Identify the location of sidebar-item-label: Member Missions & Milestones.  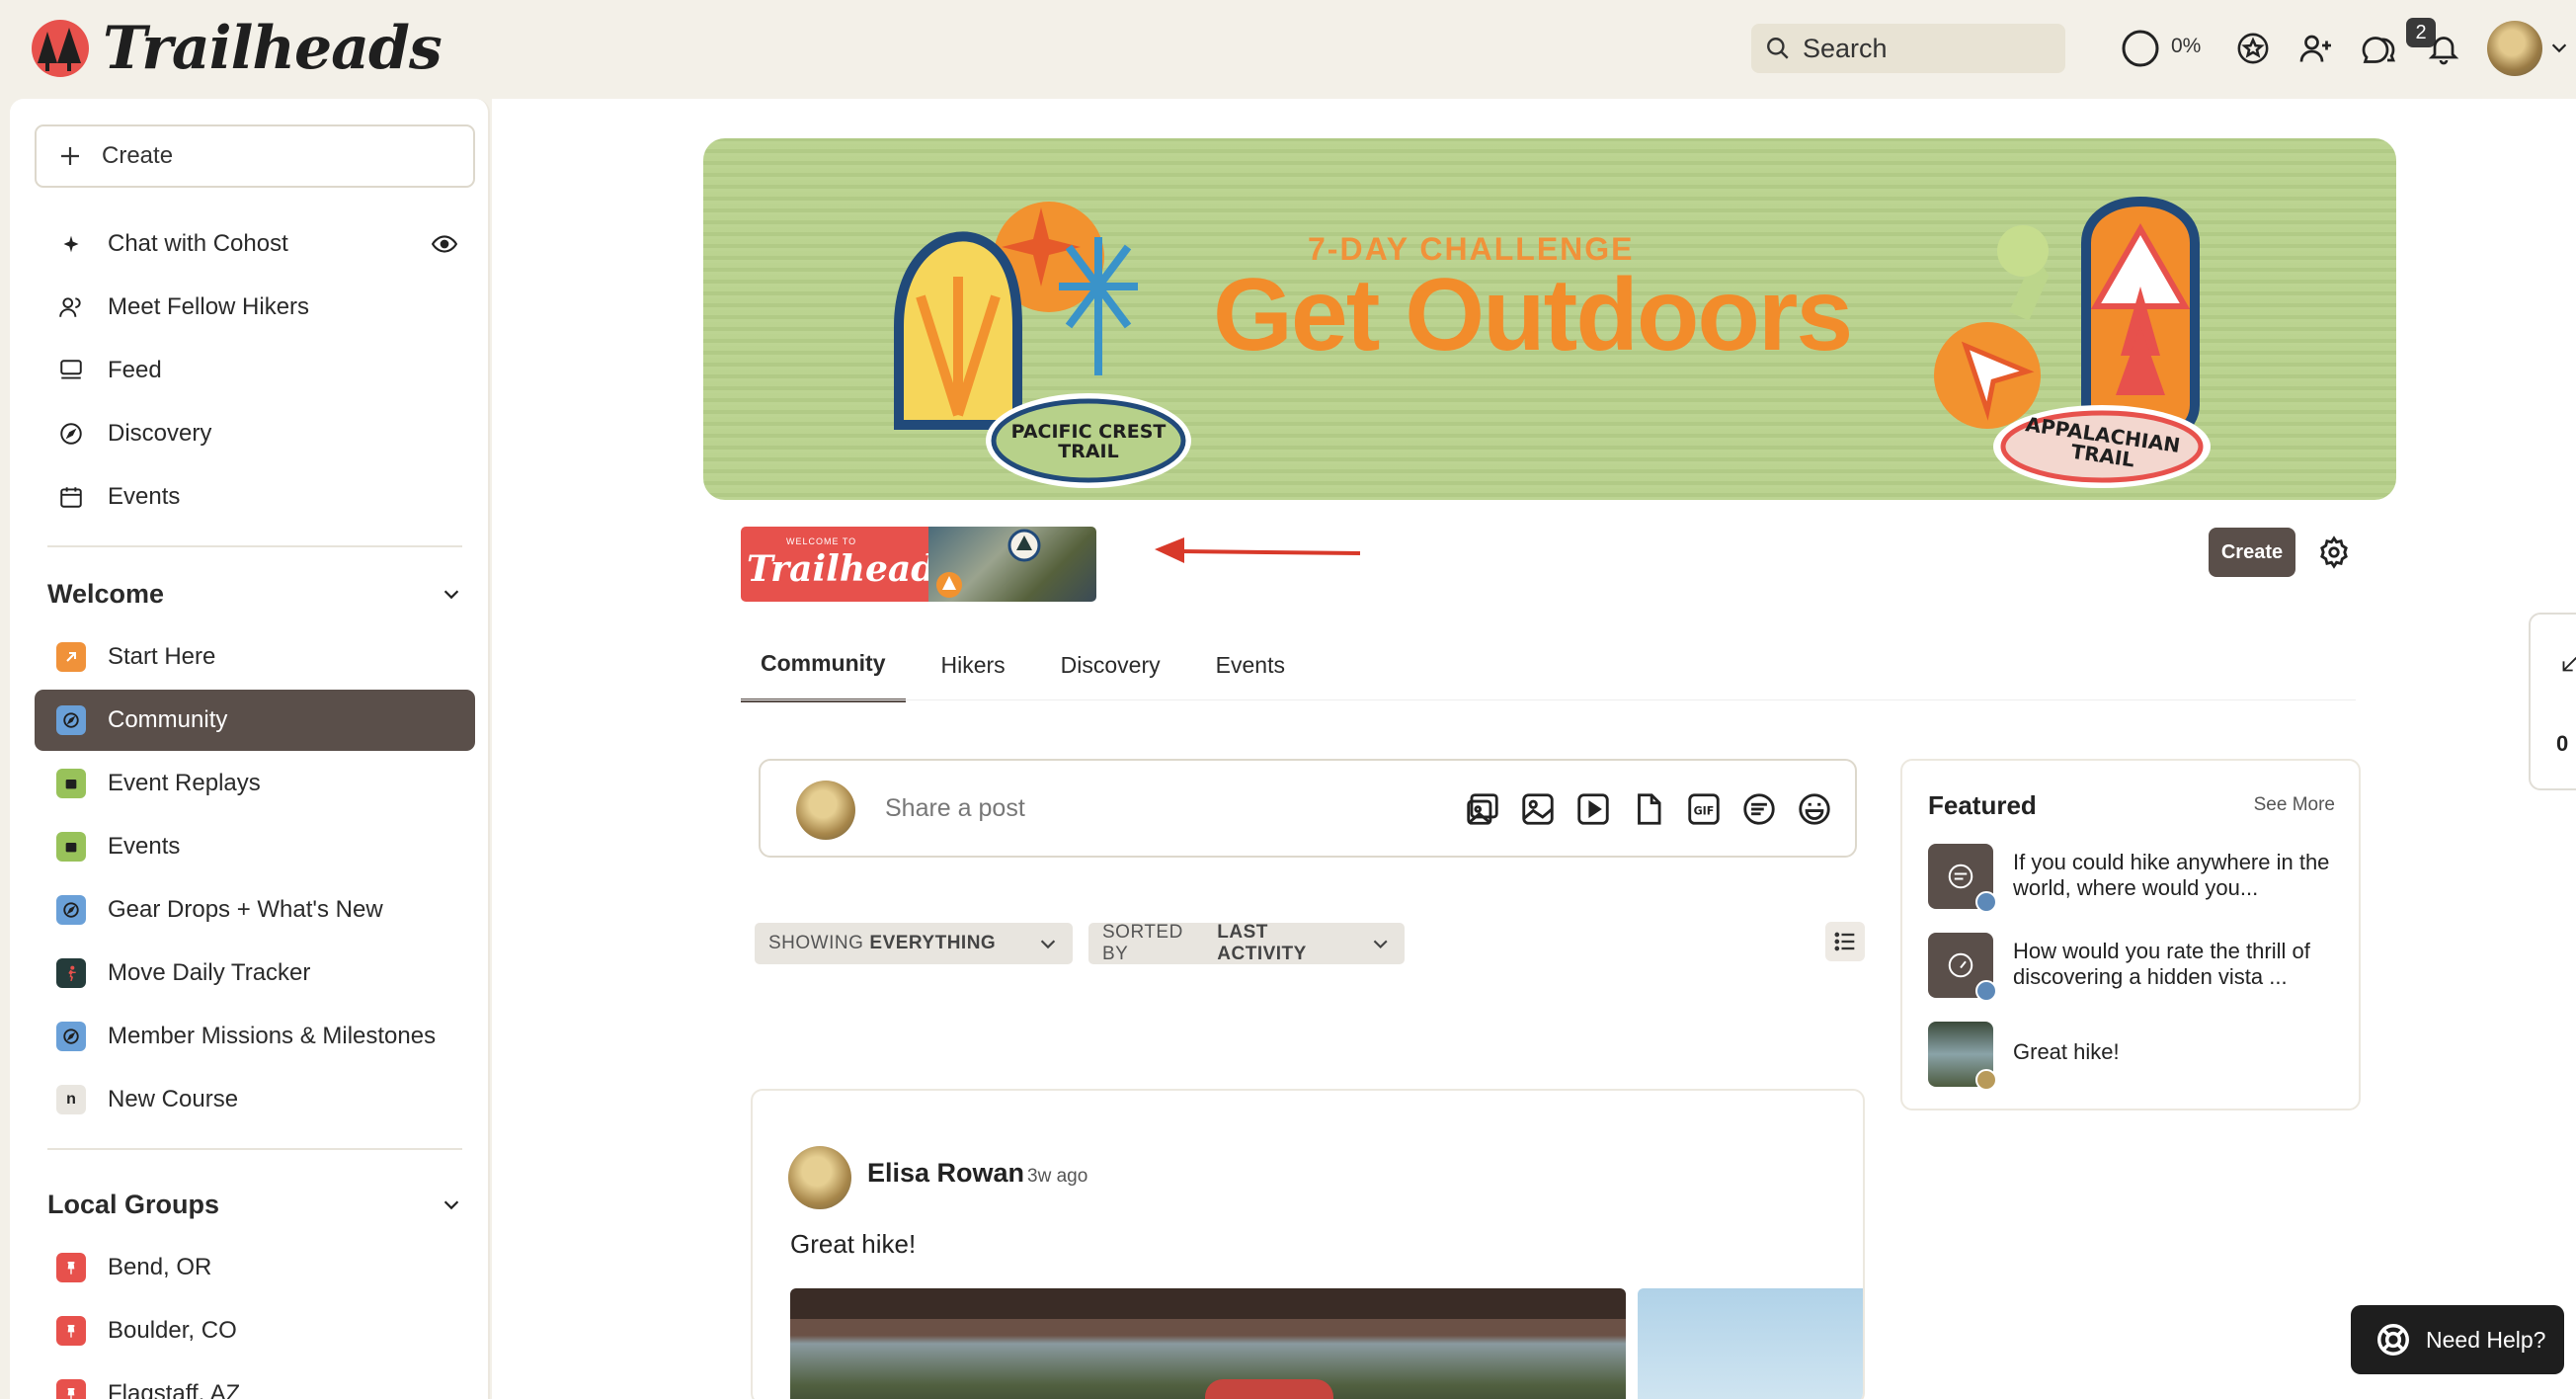
(272, 1036).